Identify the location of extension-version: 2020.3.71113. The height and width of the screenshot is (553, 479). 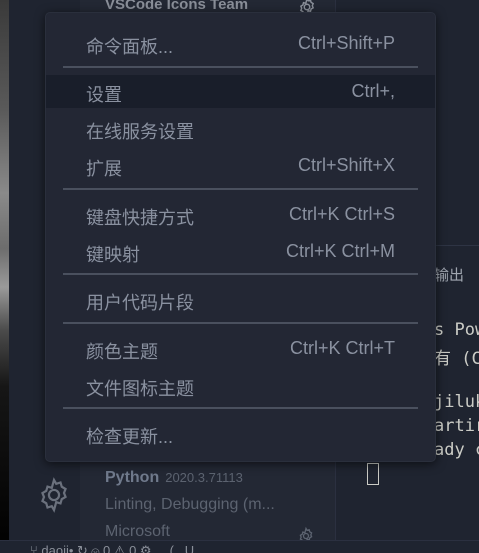
(204, 477).